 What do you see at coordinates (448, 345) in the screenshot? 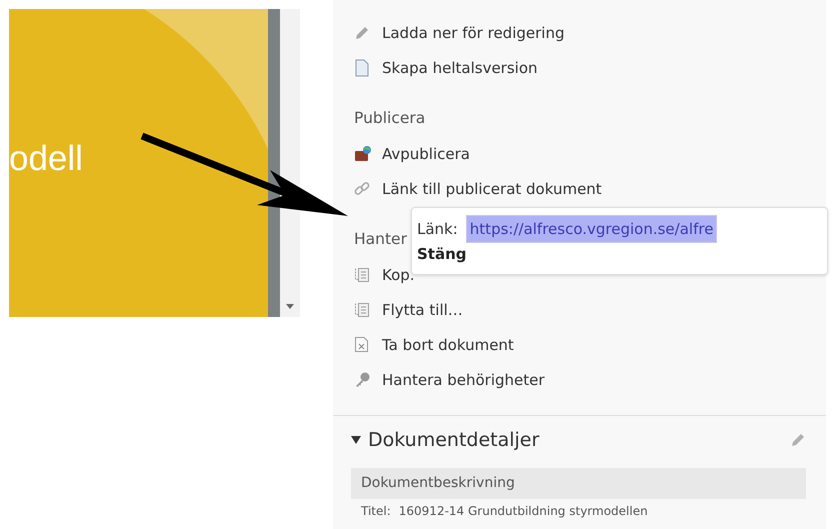
I see `action-link: Ta bort dokument` at bounding box center [448, 345].